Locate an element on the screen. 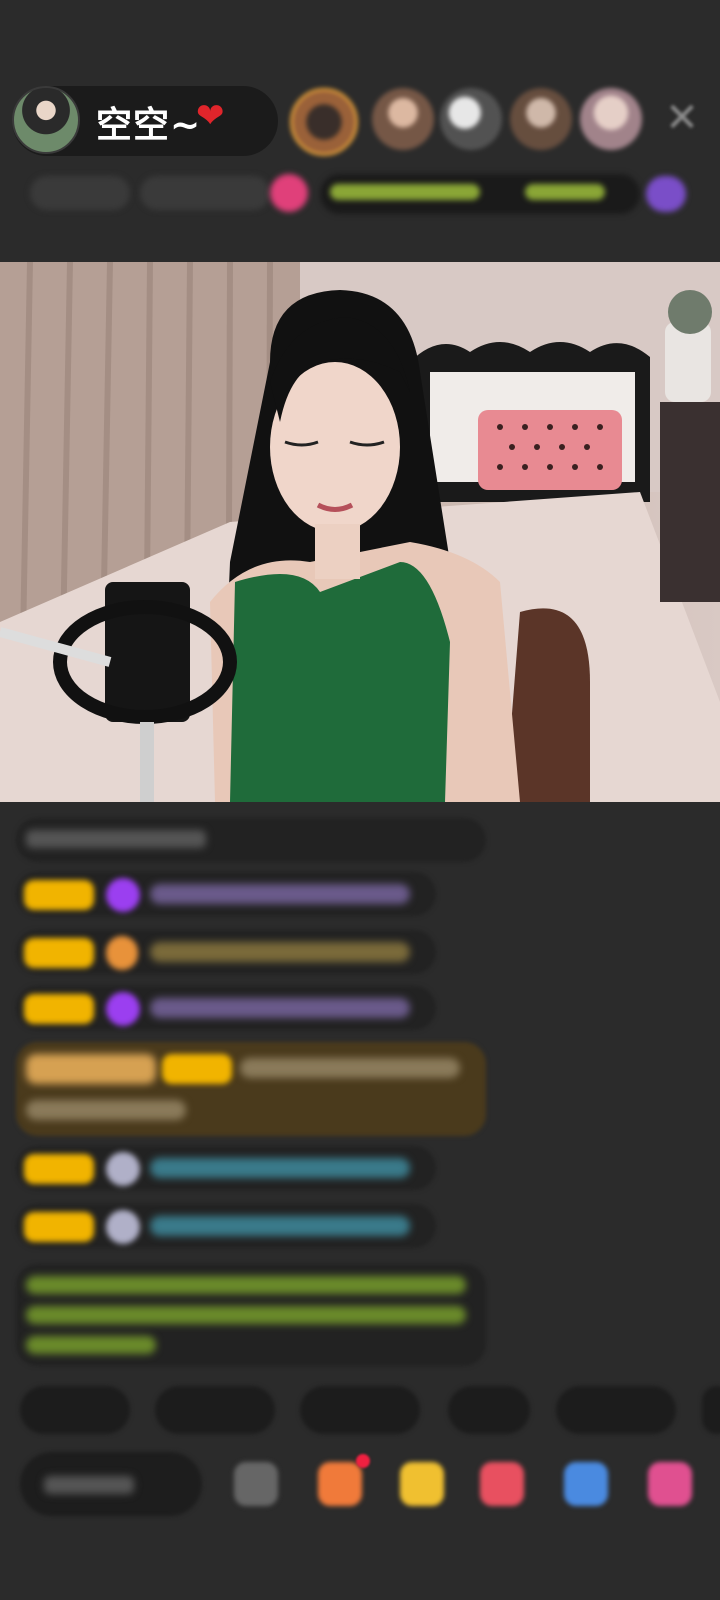 This screenshot has width=720, height=1600. crown-gift-icon is located at coordinates (422, 1484).